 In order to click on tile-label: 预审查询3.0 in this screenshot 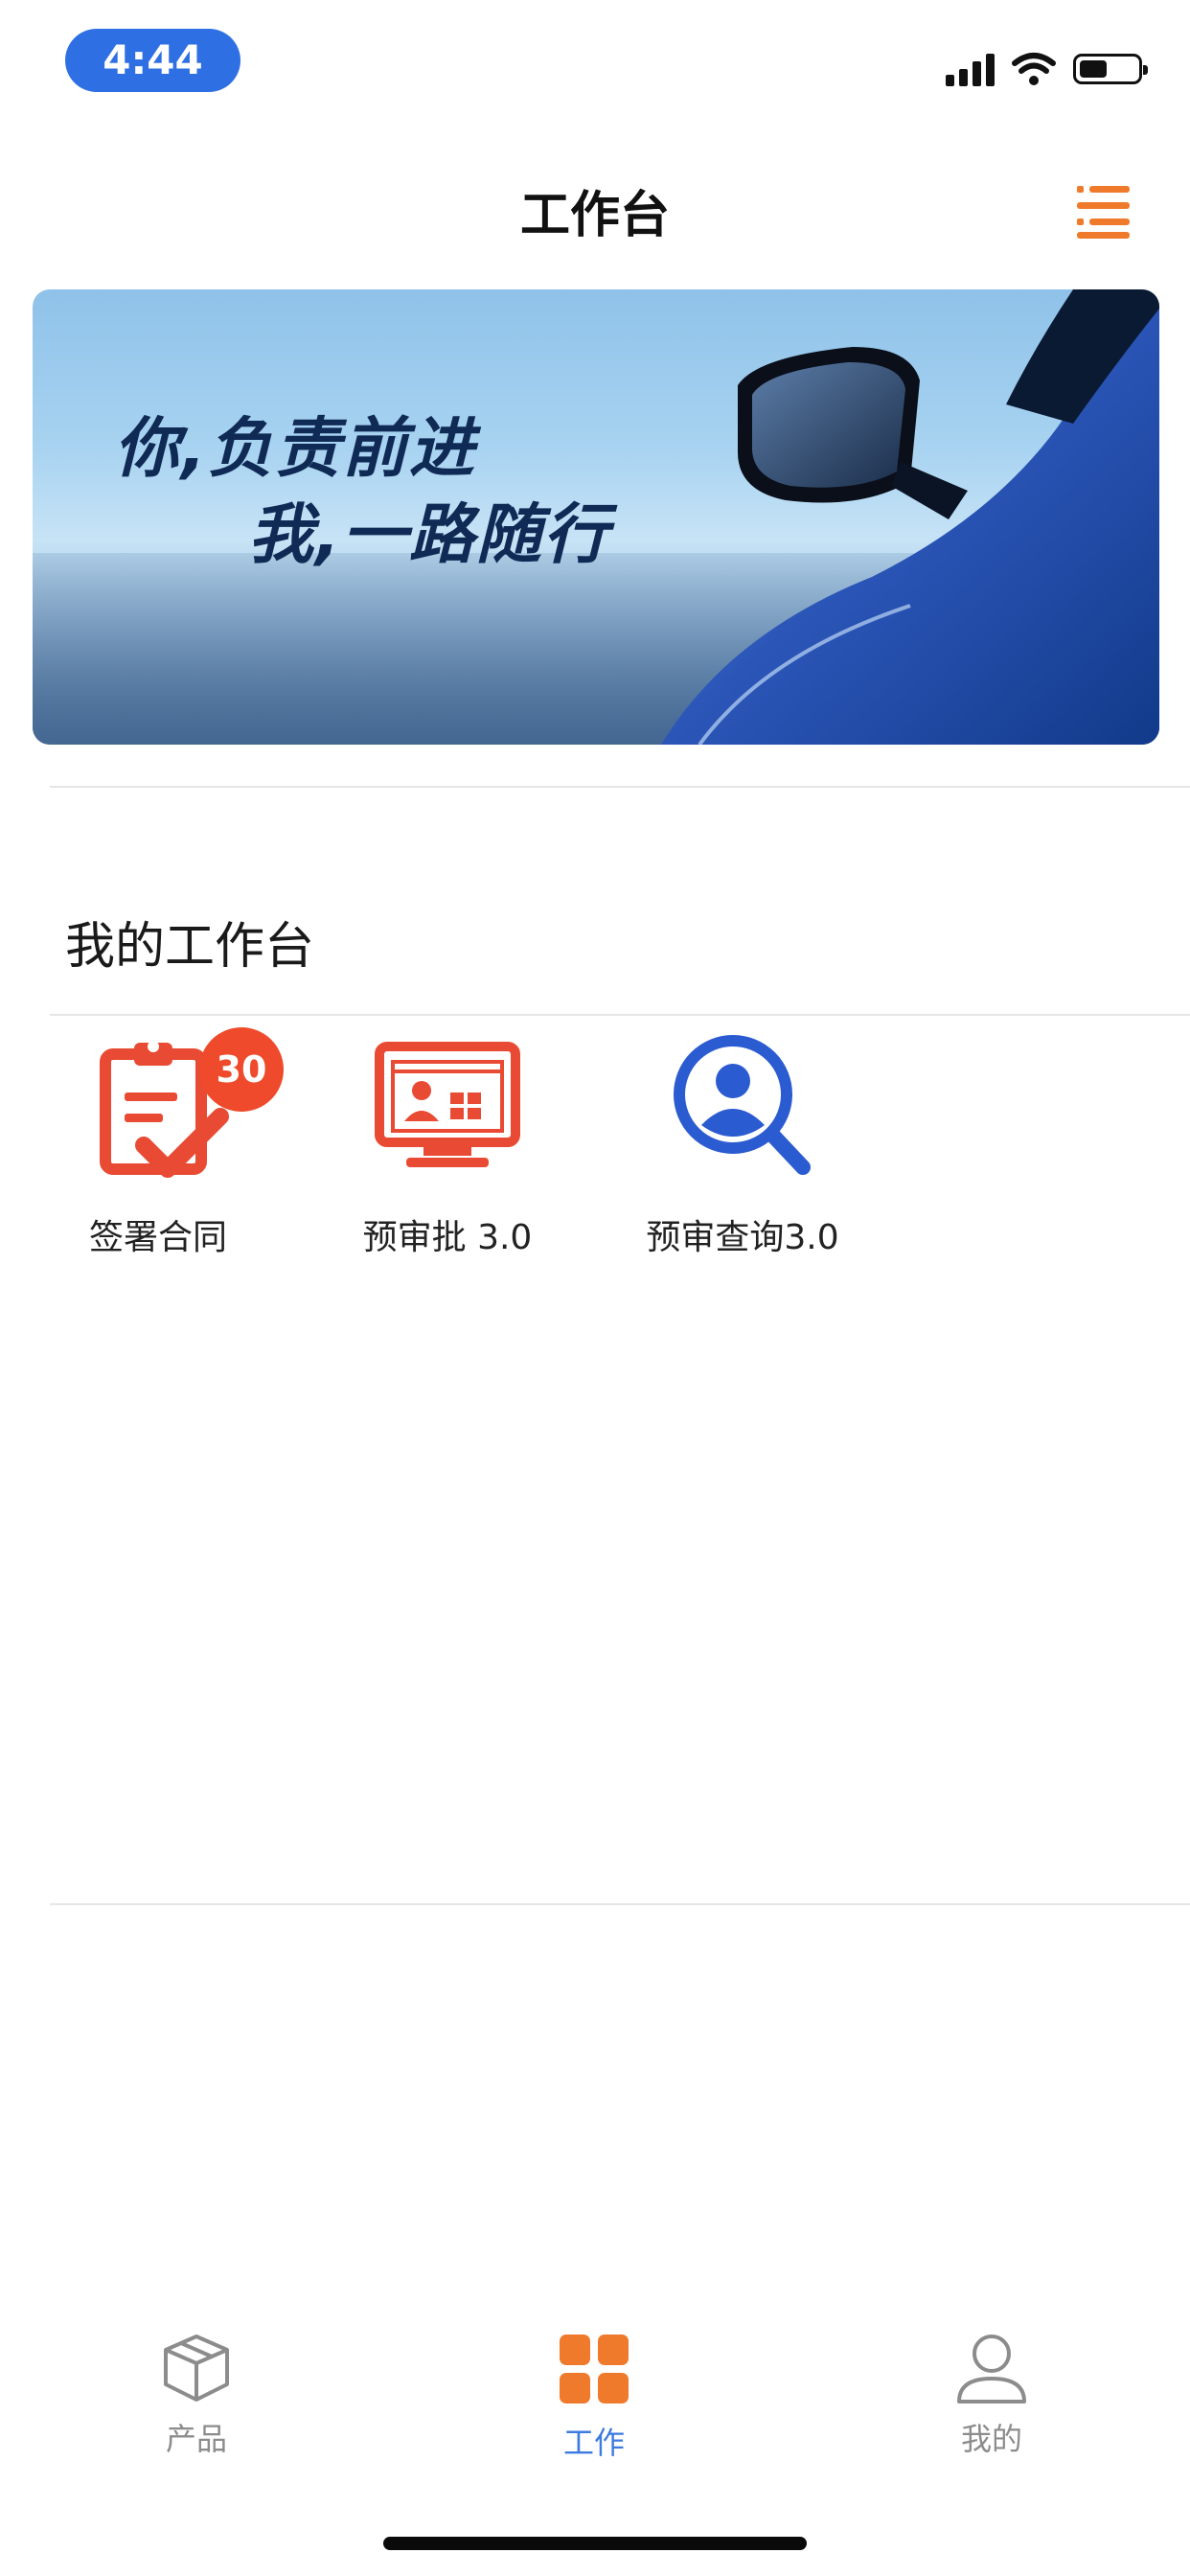, I will do `click(743, 1237)`.